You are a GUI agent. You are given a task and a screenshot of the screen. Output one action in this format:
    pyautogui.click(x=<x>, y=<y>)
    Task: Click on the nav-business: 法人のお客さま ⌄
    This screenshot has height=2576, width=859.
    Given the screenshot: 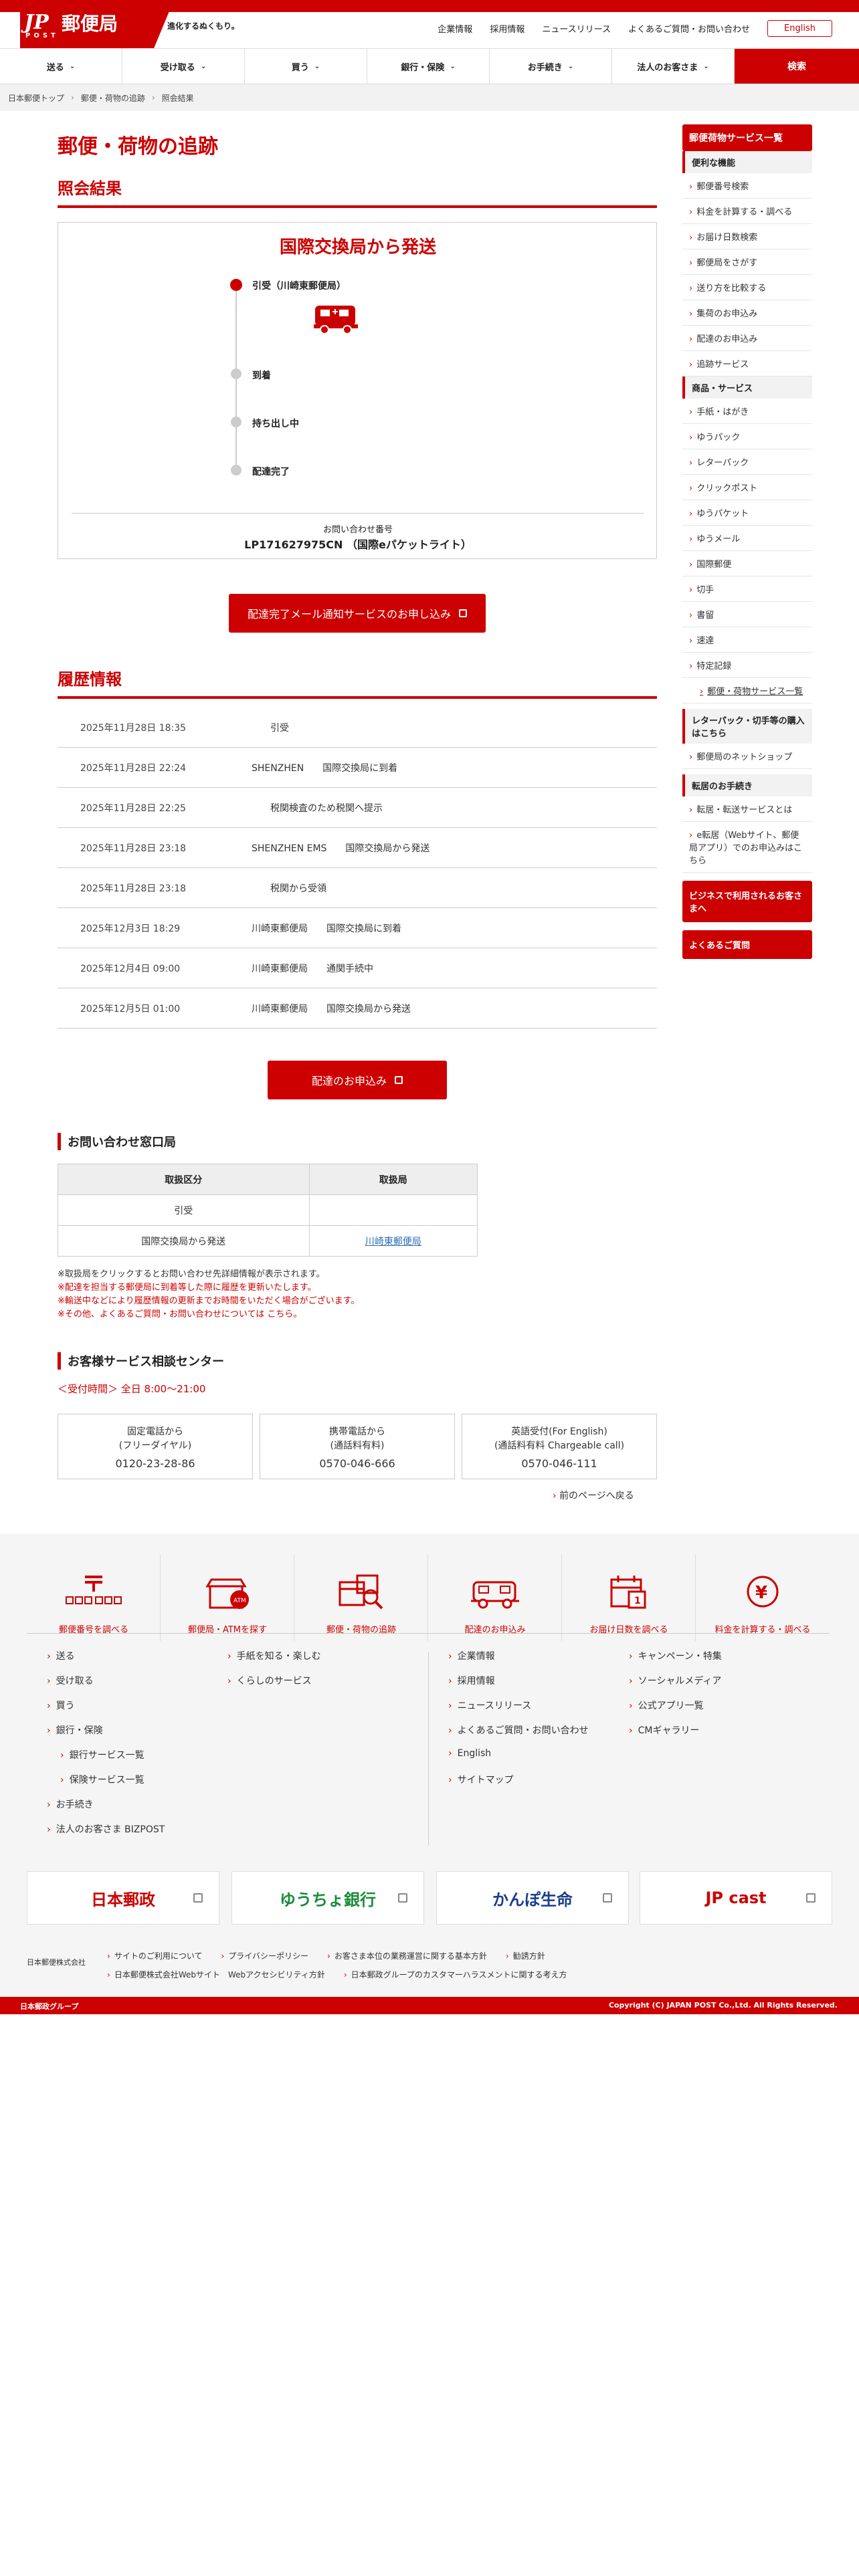 What is the action you would take?
    pyautogui.click(x=673, y=66)
    